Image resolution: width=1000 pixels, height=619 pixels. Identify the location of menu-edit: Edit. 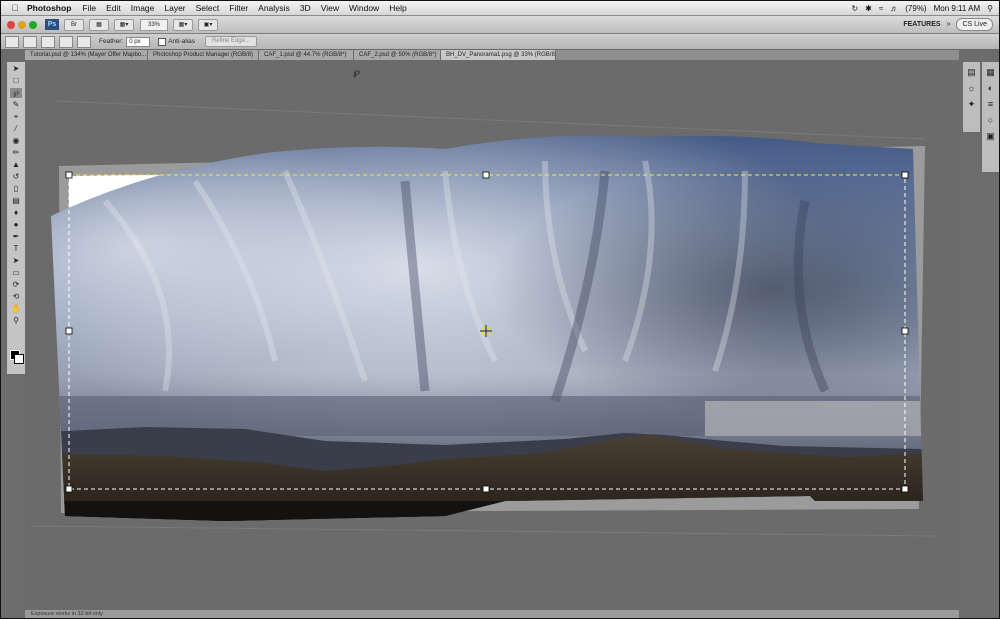
(113, 8).